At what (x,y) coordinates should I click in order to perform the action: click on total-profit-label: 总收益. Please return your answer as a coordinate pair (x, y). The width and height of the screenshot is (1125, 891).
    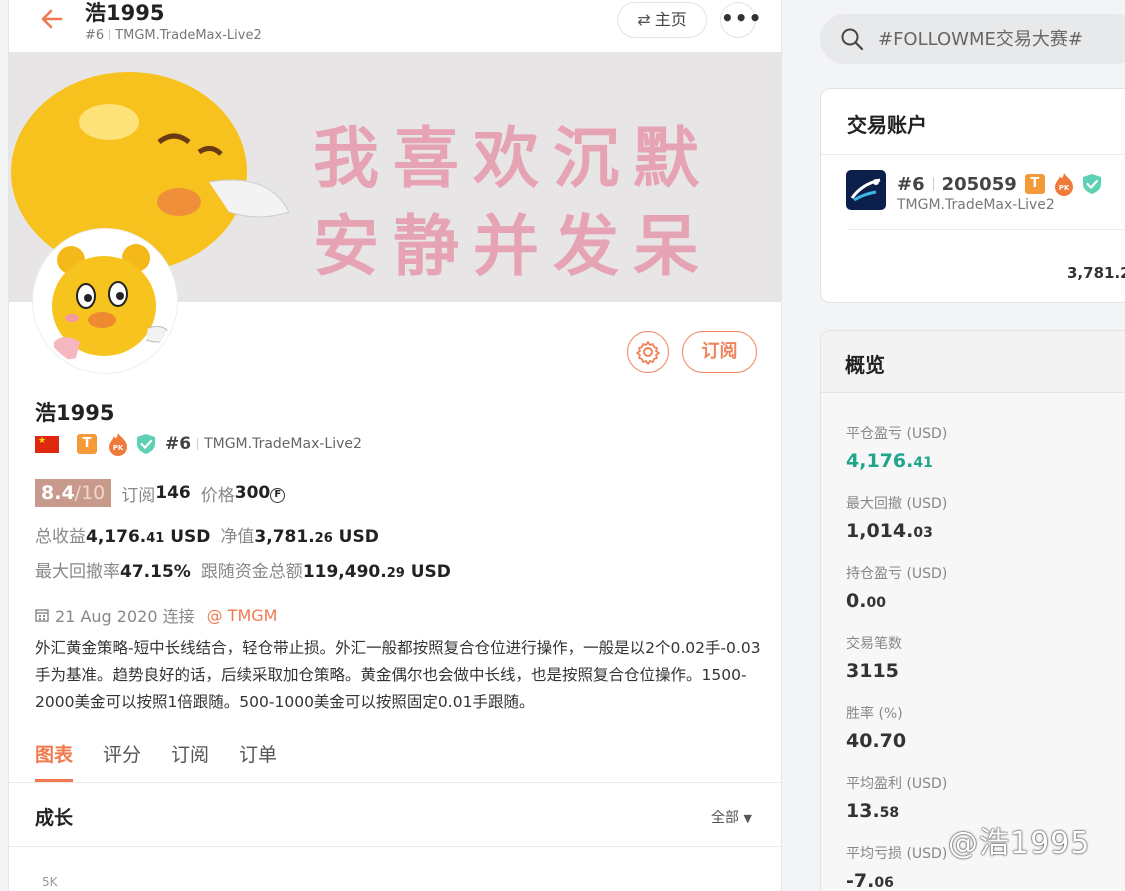
    Looking at the image, I should click on (60, 537).